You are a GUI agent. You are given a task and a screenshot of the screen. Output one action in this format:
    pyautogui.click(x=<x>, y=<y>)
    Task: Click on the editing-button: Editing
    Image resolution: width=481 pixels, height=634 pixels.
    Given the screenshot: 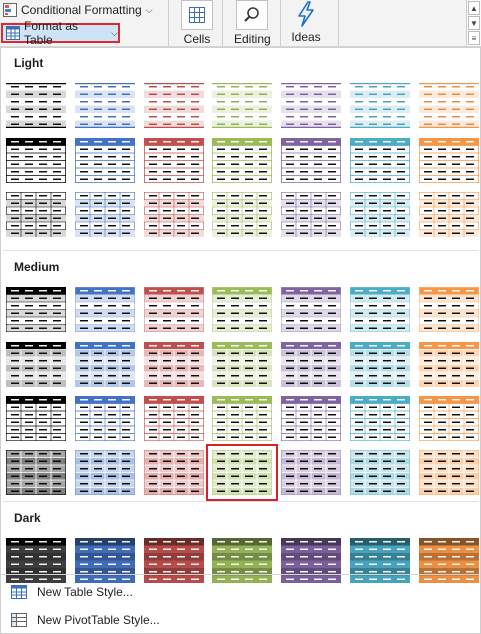 What is the action you would take?
    pyautogui.click(x=252, y=23)
    